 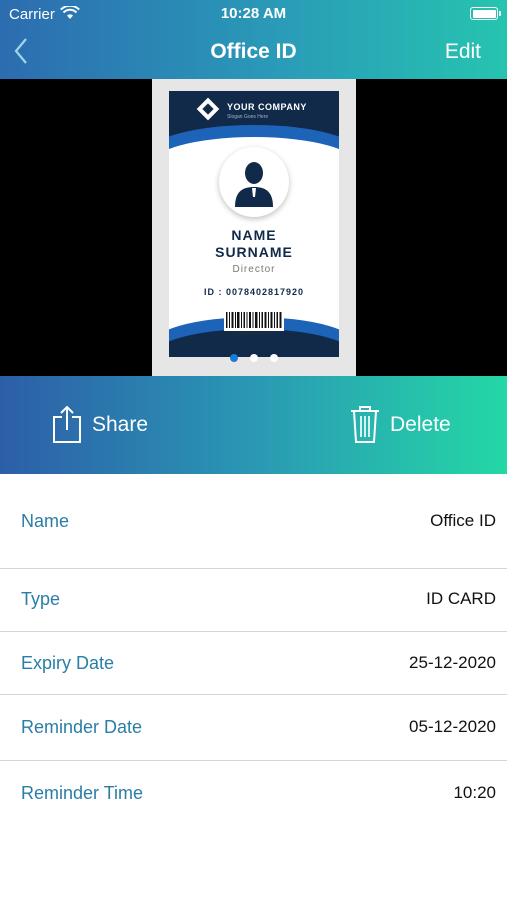 I want to click on page-indicator, so click(x=253, y=358).